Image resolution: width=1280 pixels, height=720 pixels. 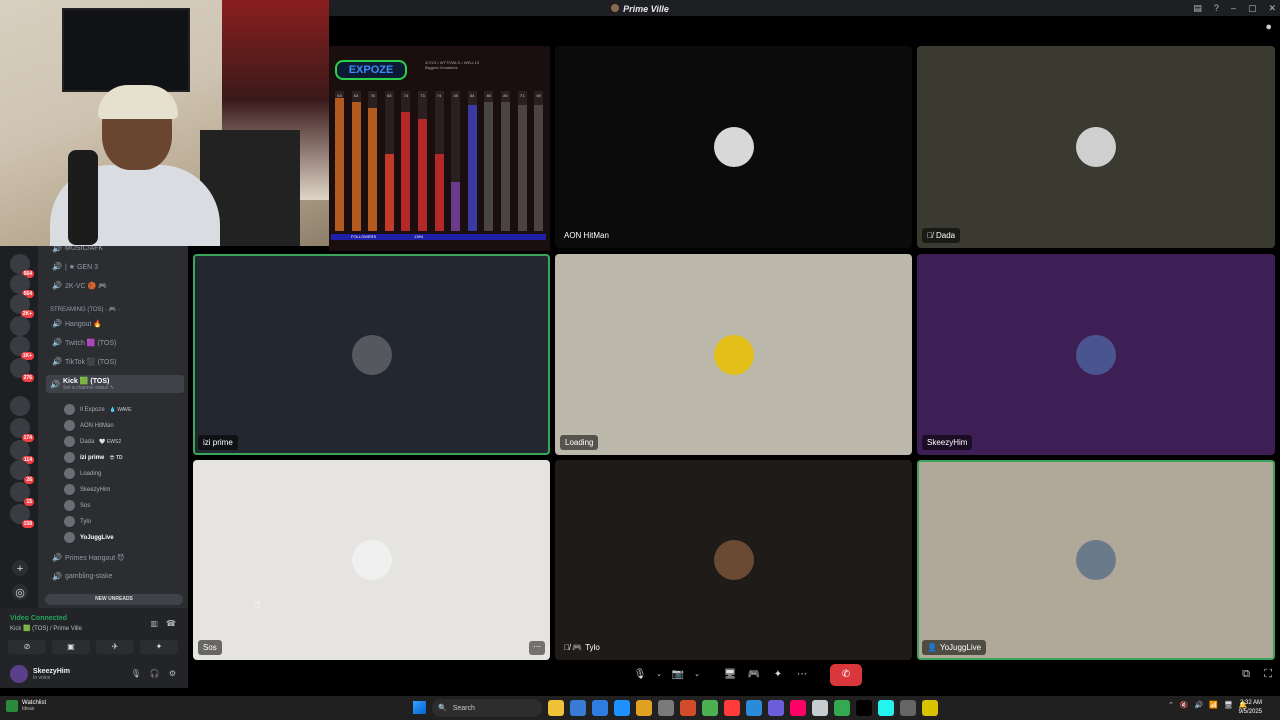 I want to click on fullscreen-icon: ⛶, so click(x=1268, y=674).